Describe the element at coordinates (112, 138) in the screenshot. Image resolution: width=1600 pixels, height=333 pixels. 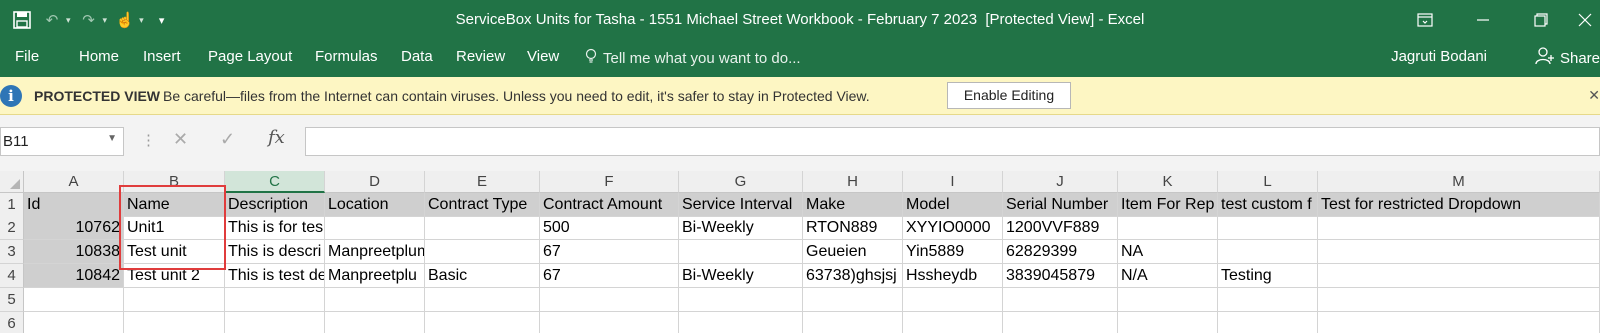
I see `chevron-down-icon: ▼` at that location.